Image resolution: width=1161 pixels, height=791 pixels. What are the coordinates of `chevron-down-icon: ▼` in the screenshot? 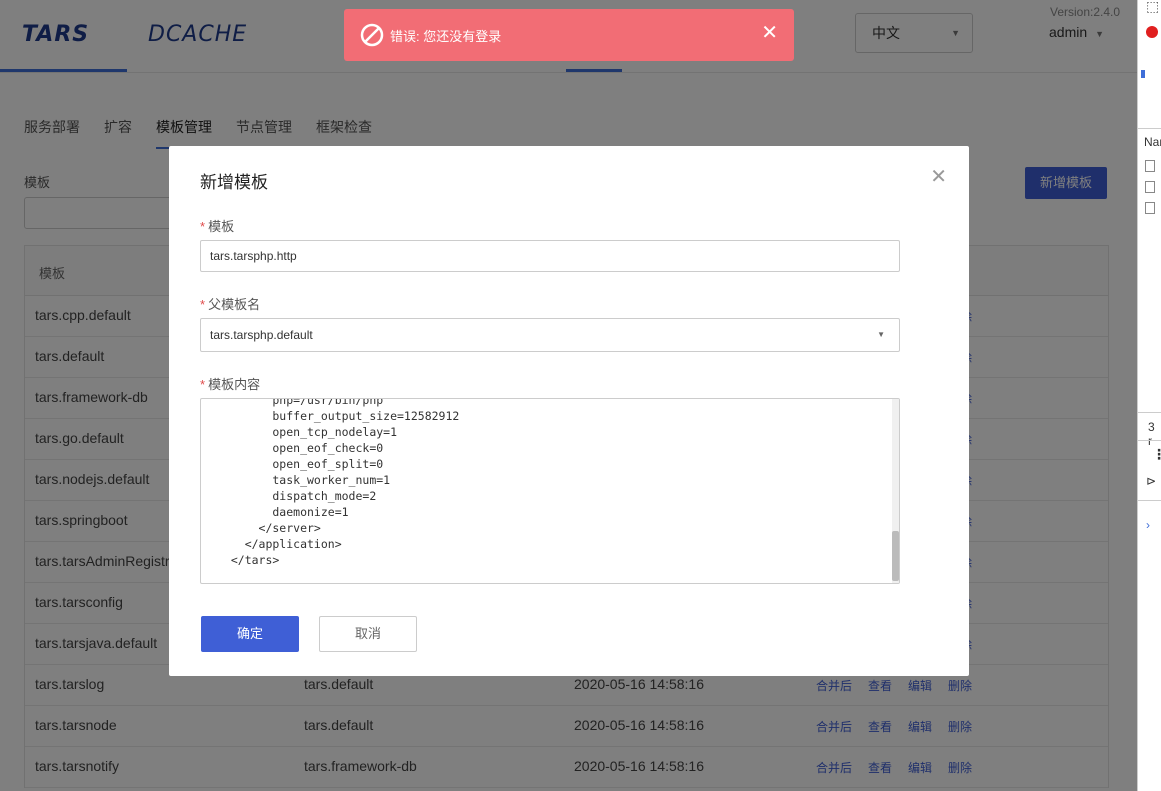 It's located at (881, 334).